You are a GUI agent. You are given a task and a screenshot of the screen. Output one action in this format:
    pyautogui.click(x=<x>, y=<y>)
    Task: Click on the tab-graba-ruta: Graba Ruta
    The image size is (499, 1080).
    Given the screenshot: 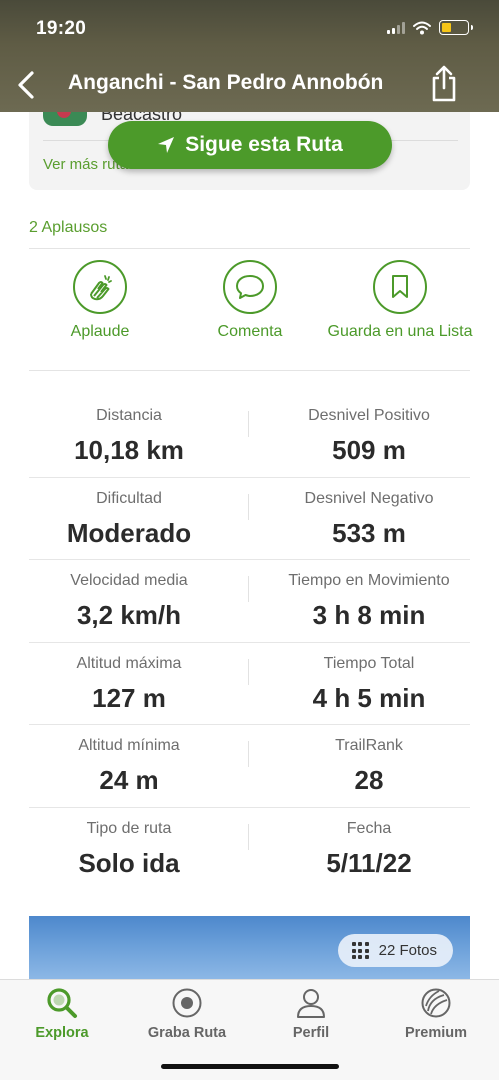 What is the action you would take?
    pyautogui.click(x=187, y=1013)
    